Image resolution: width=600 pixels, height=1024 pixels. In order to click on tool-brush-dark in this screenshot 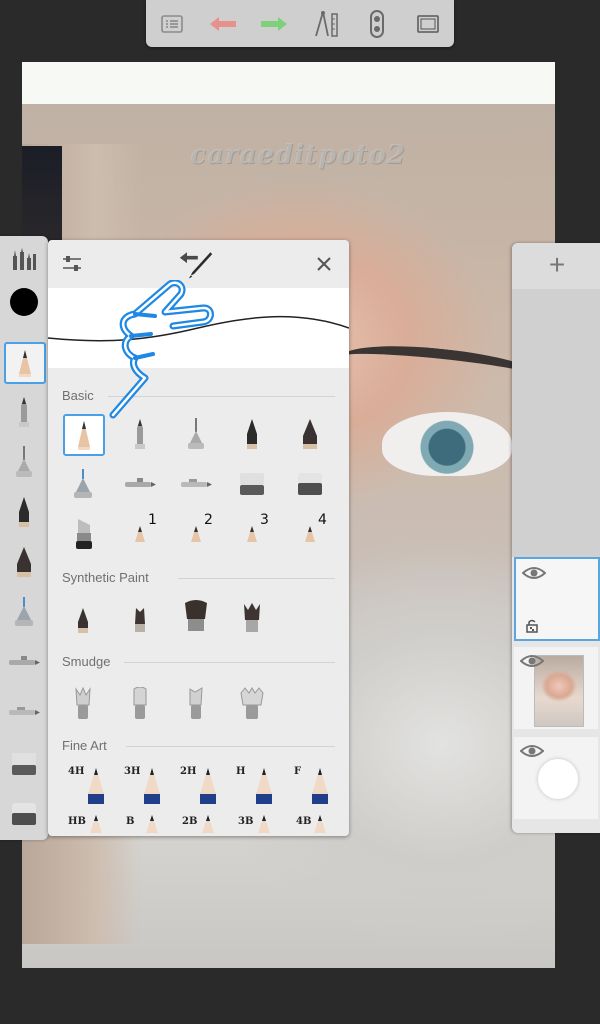, I will do `click(24, 512)`.